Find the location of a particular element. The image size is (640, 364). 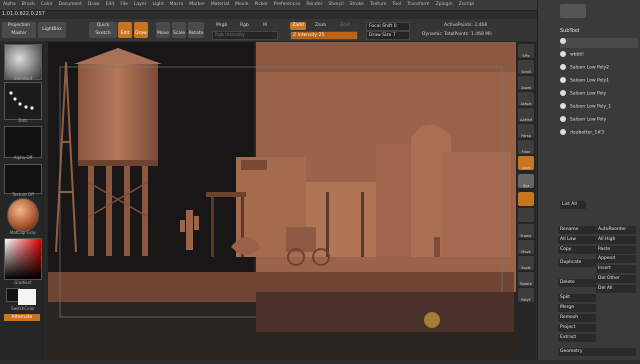

subtool-item: wbbtil is located at coordinates (599, 56).